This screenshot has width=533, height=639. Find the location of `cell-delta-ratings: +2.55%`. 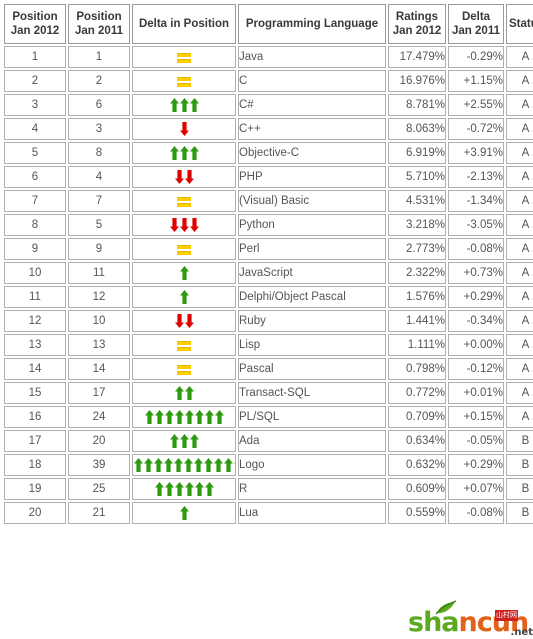

cell-delta-ratings: +2.55% is located at coordinates (476, 105).